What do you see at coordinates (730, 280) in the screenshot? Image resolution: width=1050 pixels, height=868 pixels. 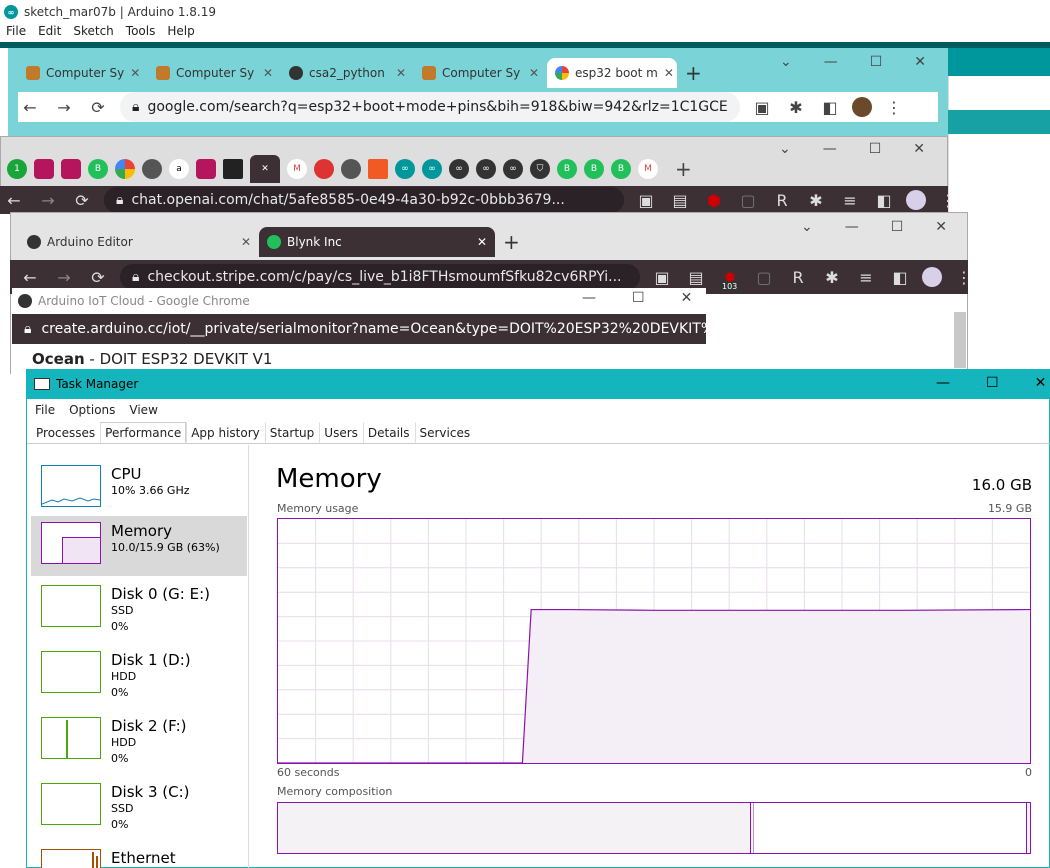 I see `ublock-icon: ⬢ 103` at bounding box center [730, 280].